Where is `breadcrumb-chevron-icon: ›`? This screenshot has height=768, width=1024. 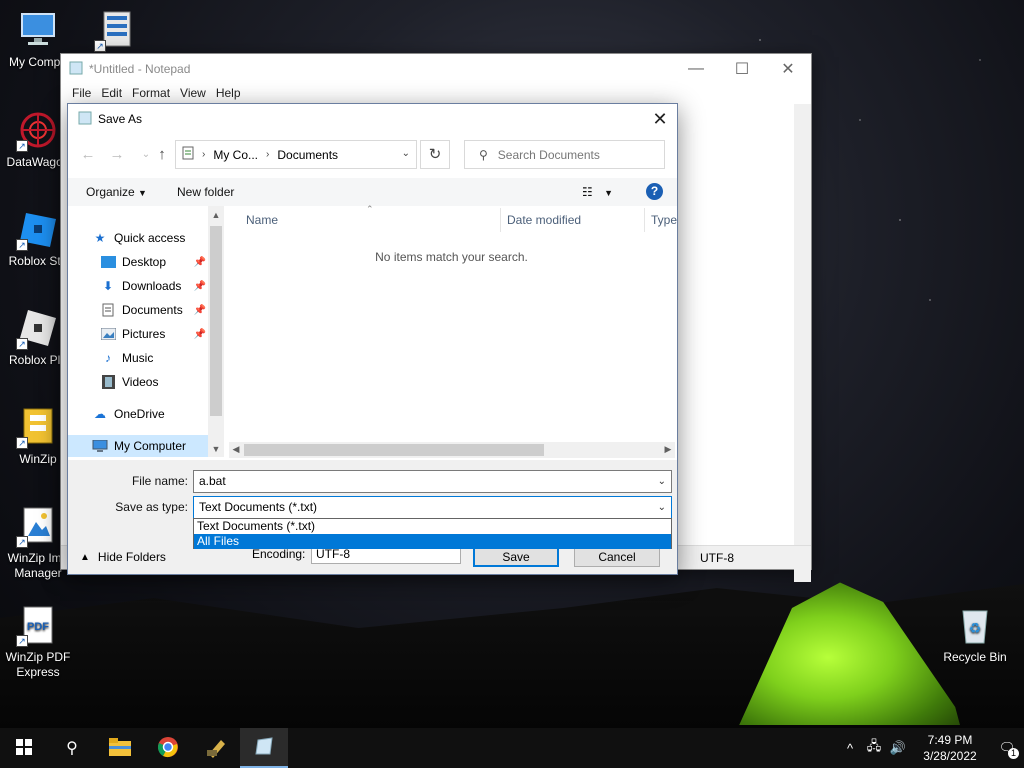 breadcrumb-chevron-icon: › is located at coordinates (268, 154).